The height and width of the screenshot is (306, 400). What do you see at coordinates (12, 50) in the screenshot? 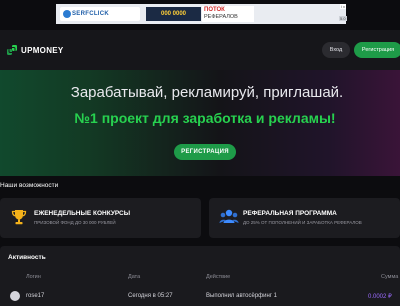
I see `logo-icon` at bounding box center [12, 50].